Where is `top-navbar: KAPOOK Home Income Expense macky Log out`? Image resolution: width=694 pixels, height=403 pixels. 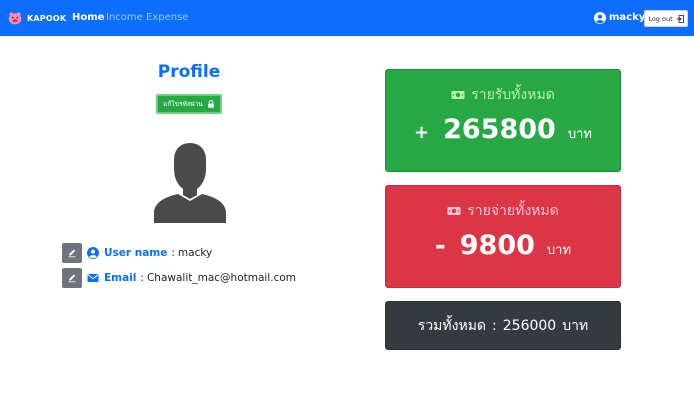
top-navbar: KAPOOK Home Income Expense macky Log out is located at coordinates (347, 18).